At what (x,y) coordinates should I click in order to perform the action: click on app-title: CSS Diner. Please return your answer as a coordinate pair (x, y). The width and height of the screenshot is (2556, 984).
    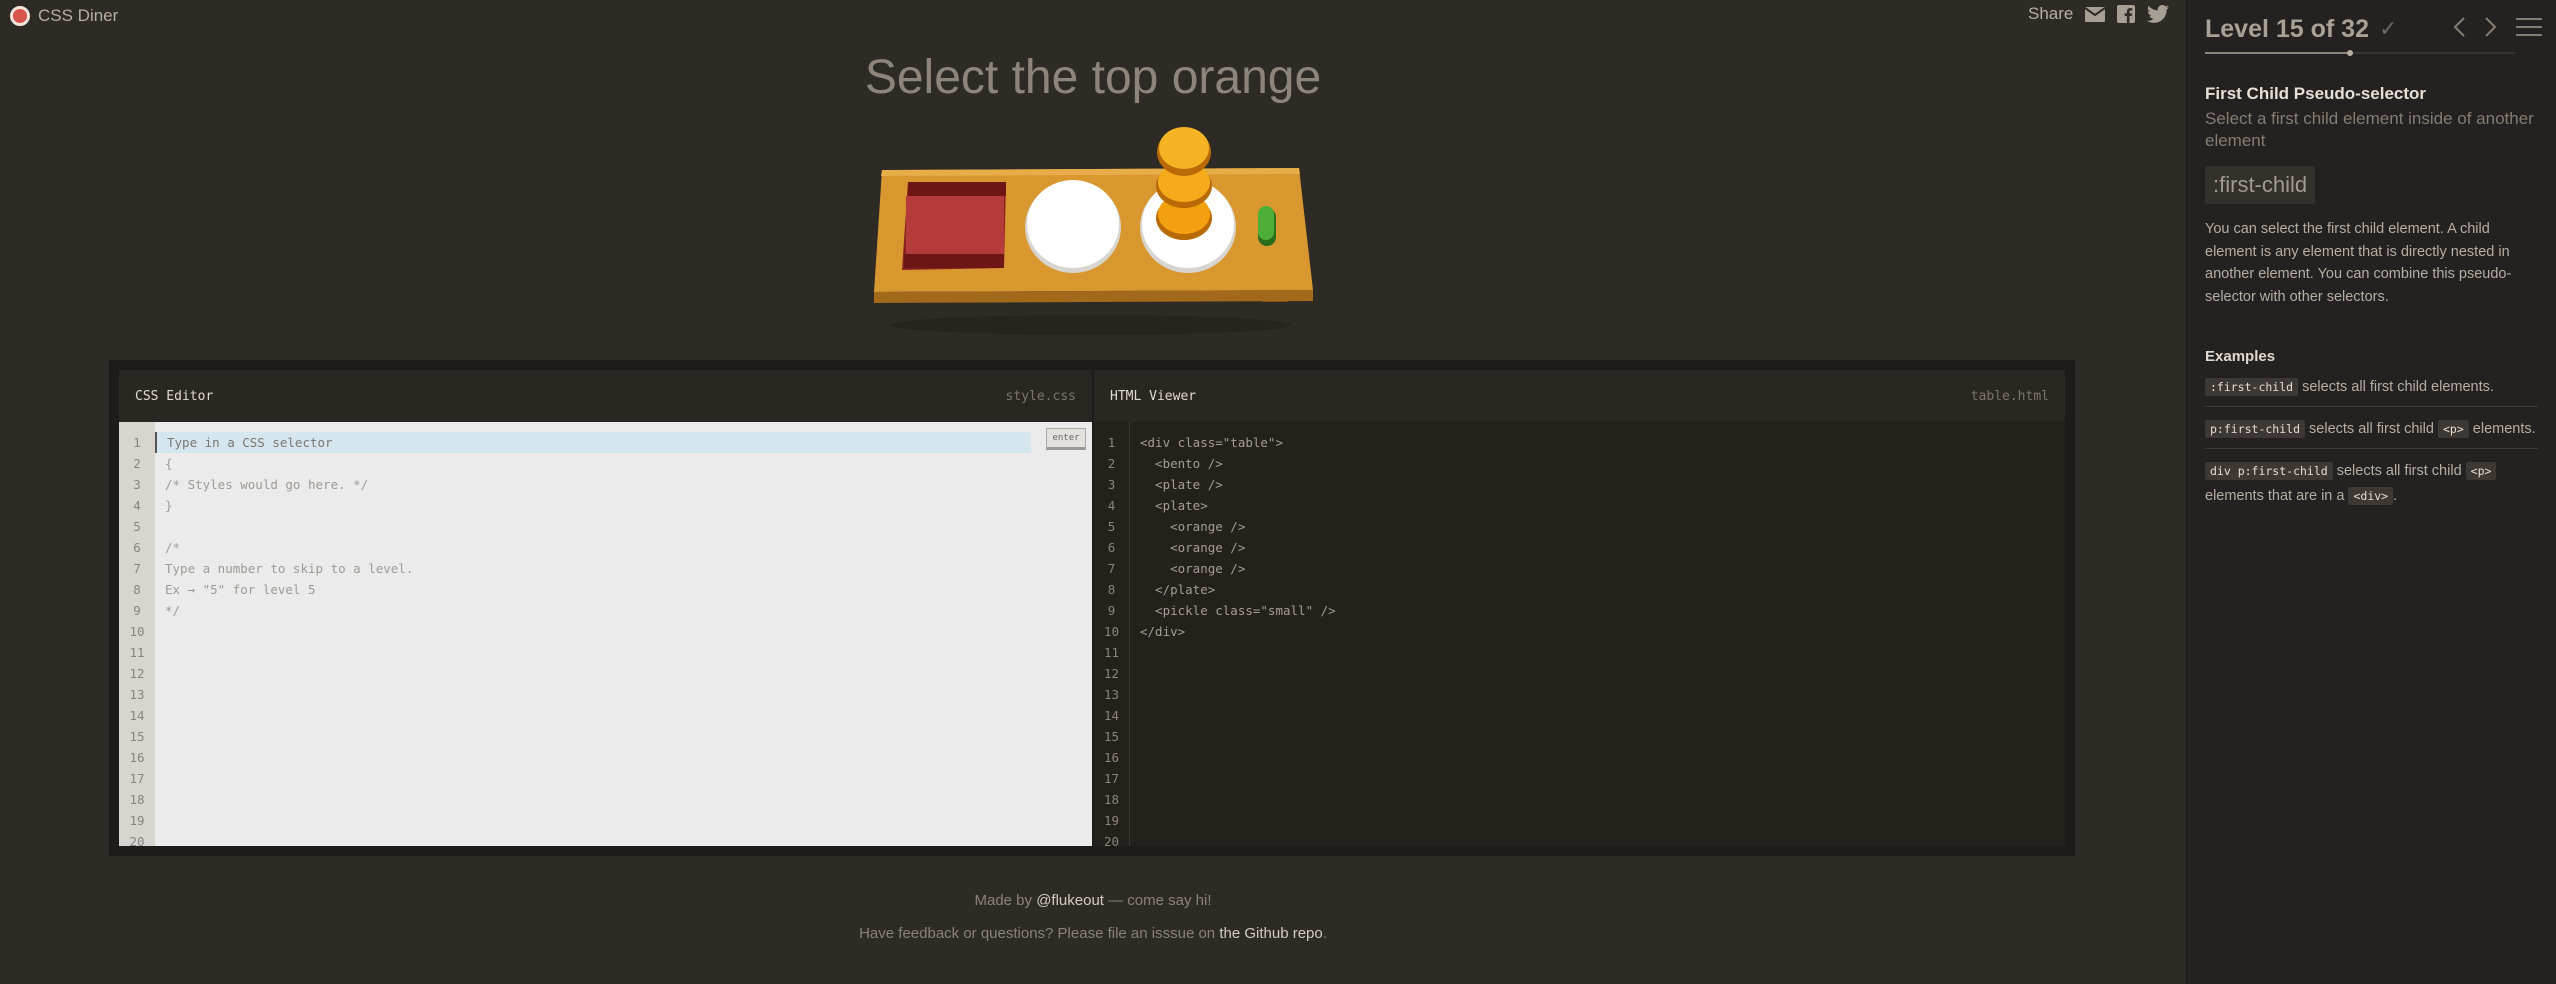
    Looking at the image, I should click on (78, 15).